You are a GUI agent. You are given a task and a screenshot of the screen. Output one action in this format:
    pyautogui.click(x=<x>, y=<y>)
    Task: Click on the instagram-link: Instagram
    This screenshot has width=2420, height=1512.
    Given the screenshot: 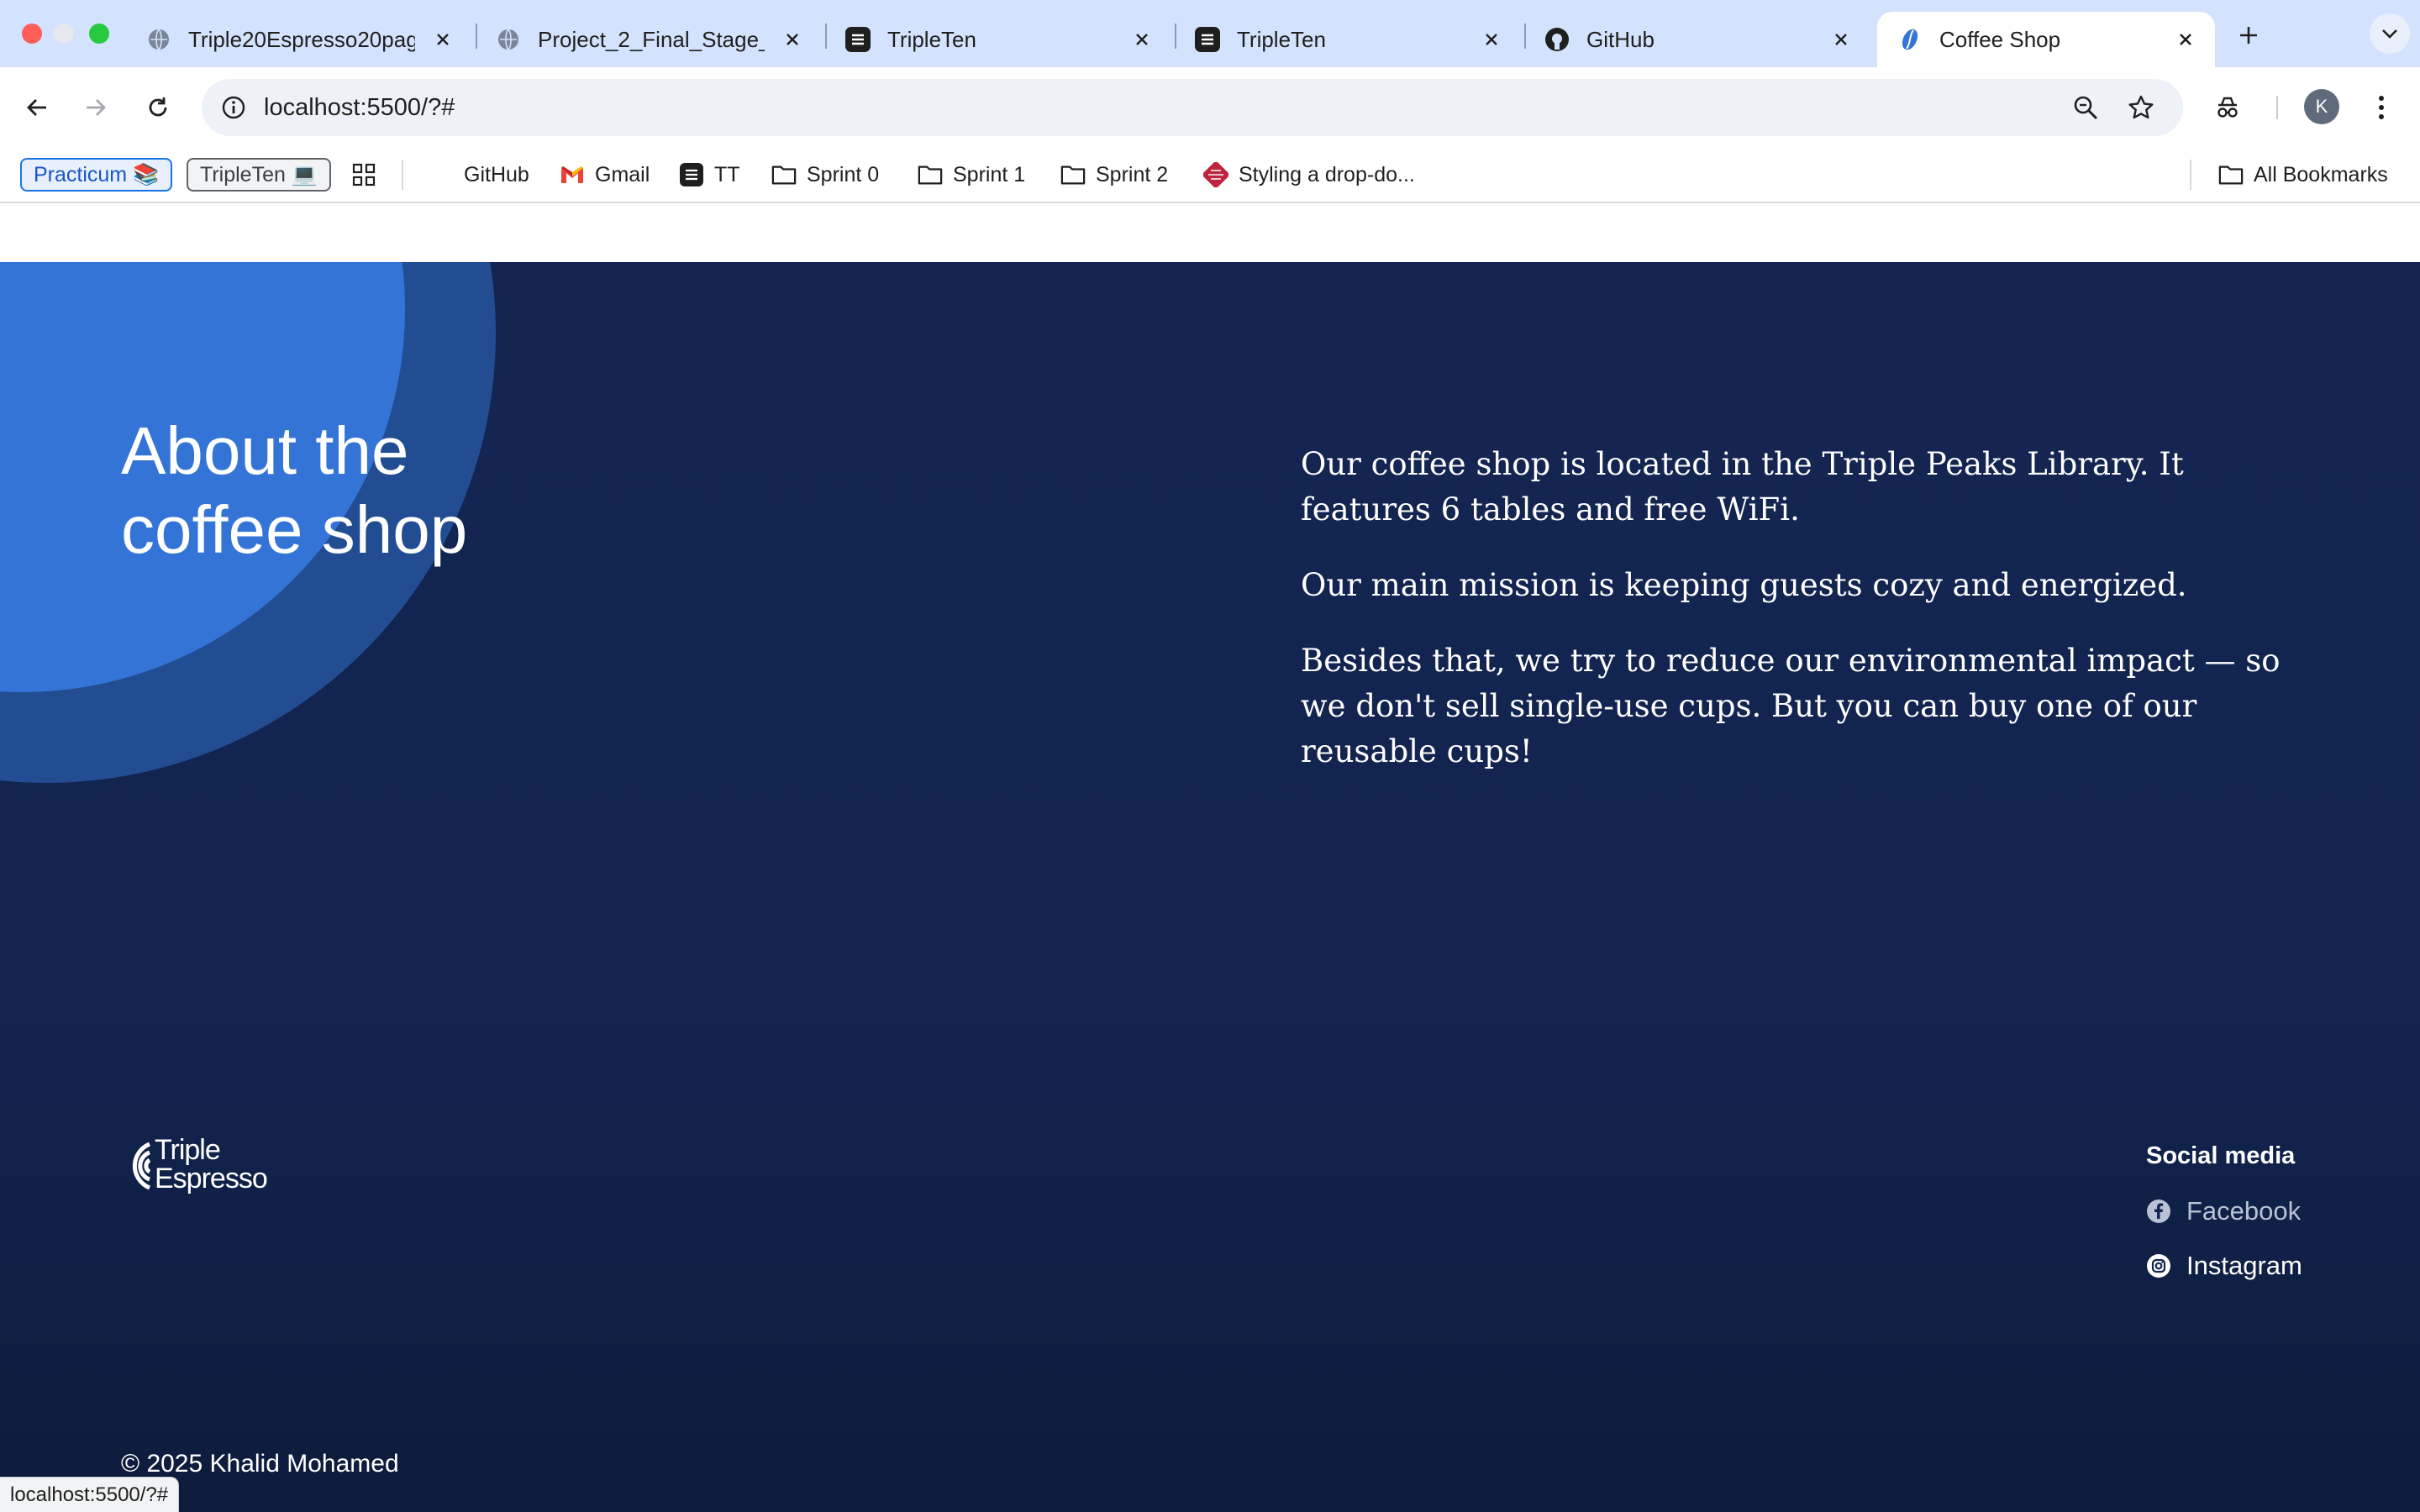 What is the action you would take?
    pyautogui.click(x=2224, y=1266)
    